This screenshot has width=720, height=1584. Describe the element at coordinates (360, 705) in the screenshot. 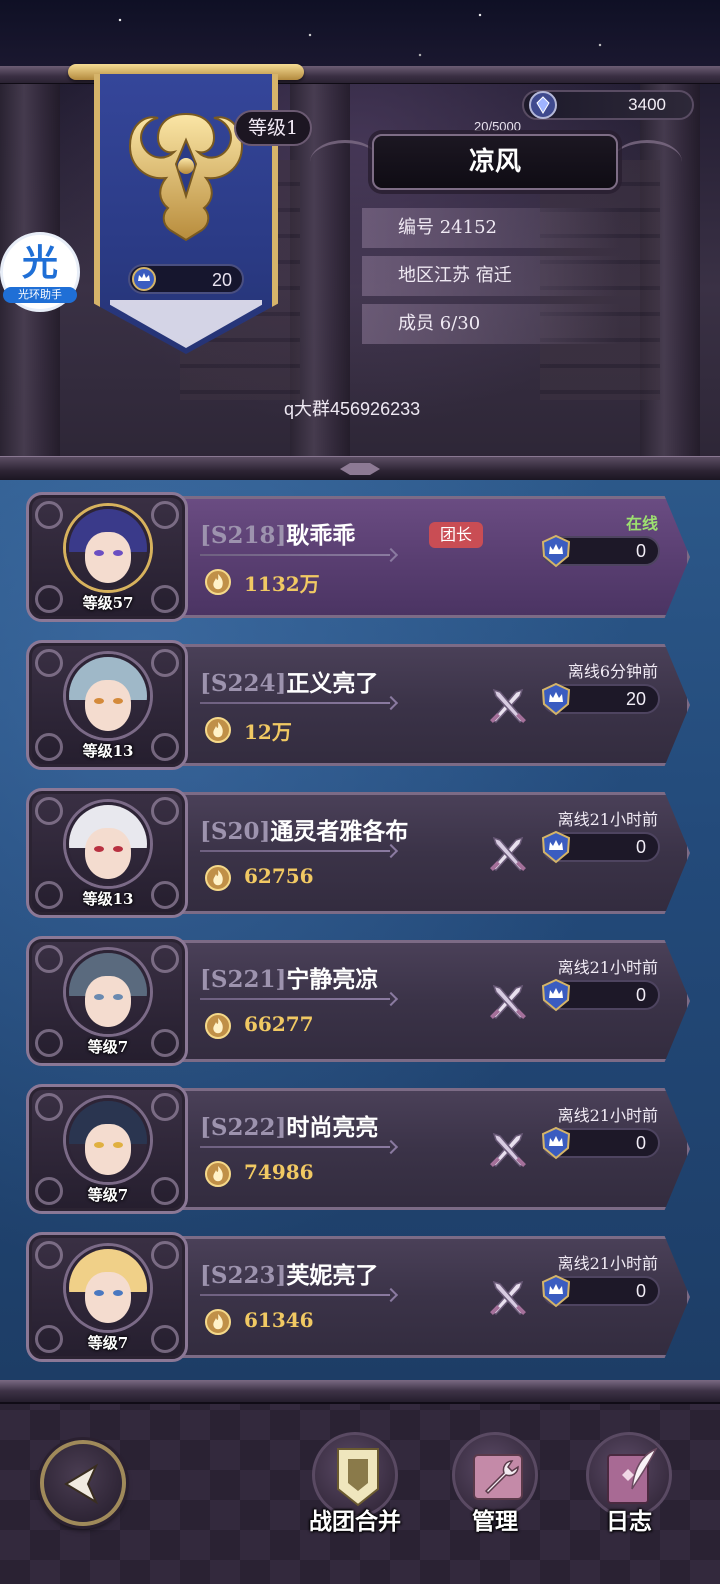

I see `member-card: 等级13 [S224]正义亮了 12万 离线6分钟前 20` at that location.